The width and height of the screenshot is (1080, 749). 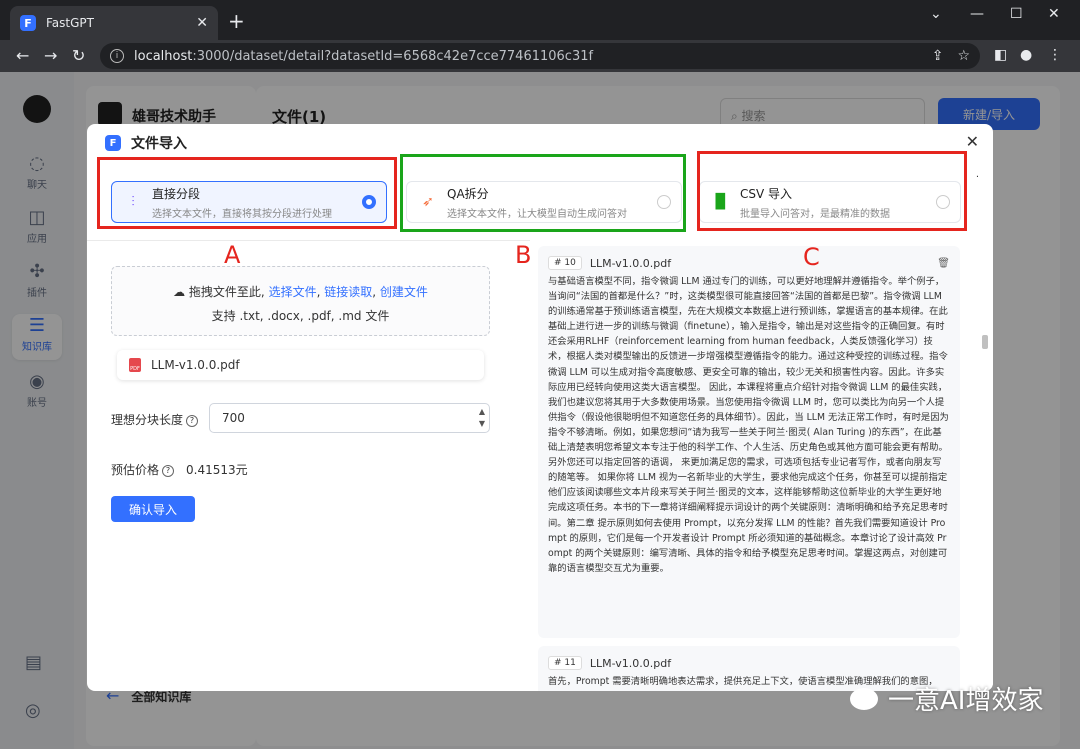 What do you see at coordinates (70, 23) in the screenshot?
I see `tab-title: FastGPT` at bounding box center [70, 23].